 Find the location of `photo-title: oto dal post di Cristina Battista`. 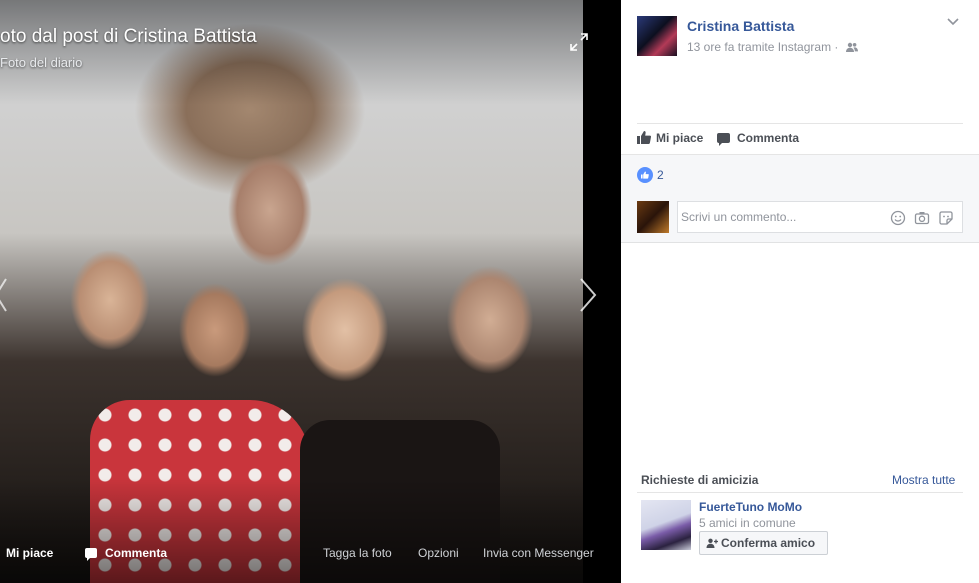

photo-title: oto dal post di Cristina Battista is located at coordinates (128, 36).